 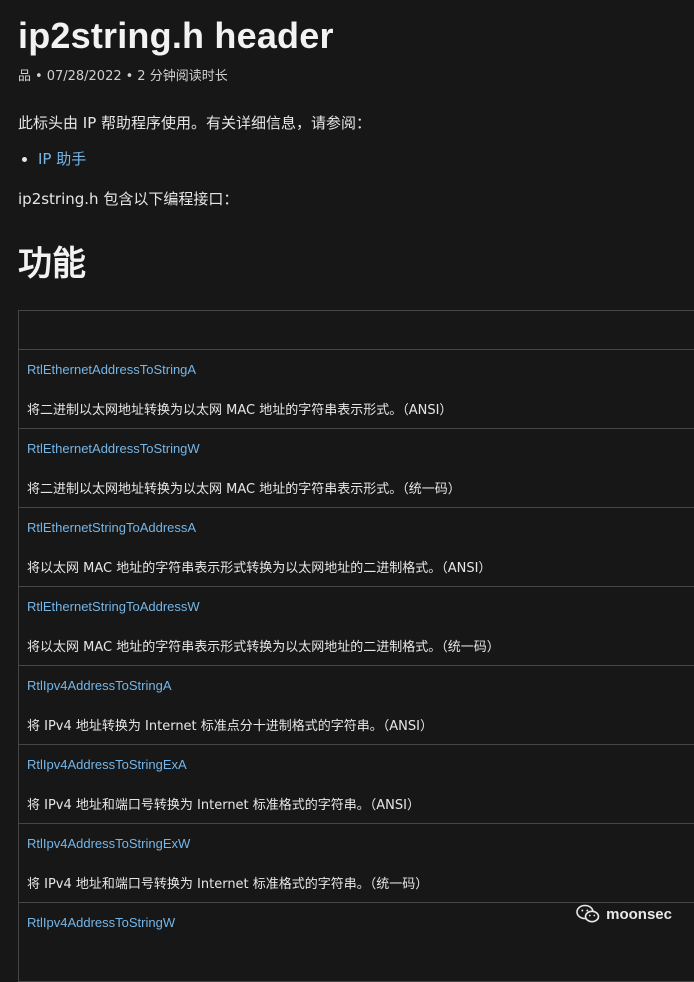 What do you see at coordinates (182, 76) in the screenshot?
I see `read-time: 2 分钟阅读时长` at bounding box center [182, 76].